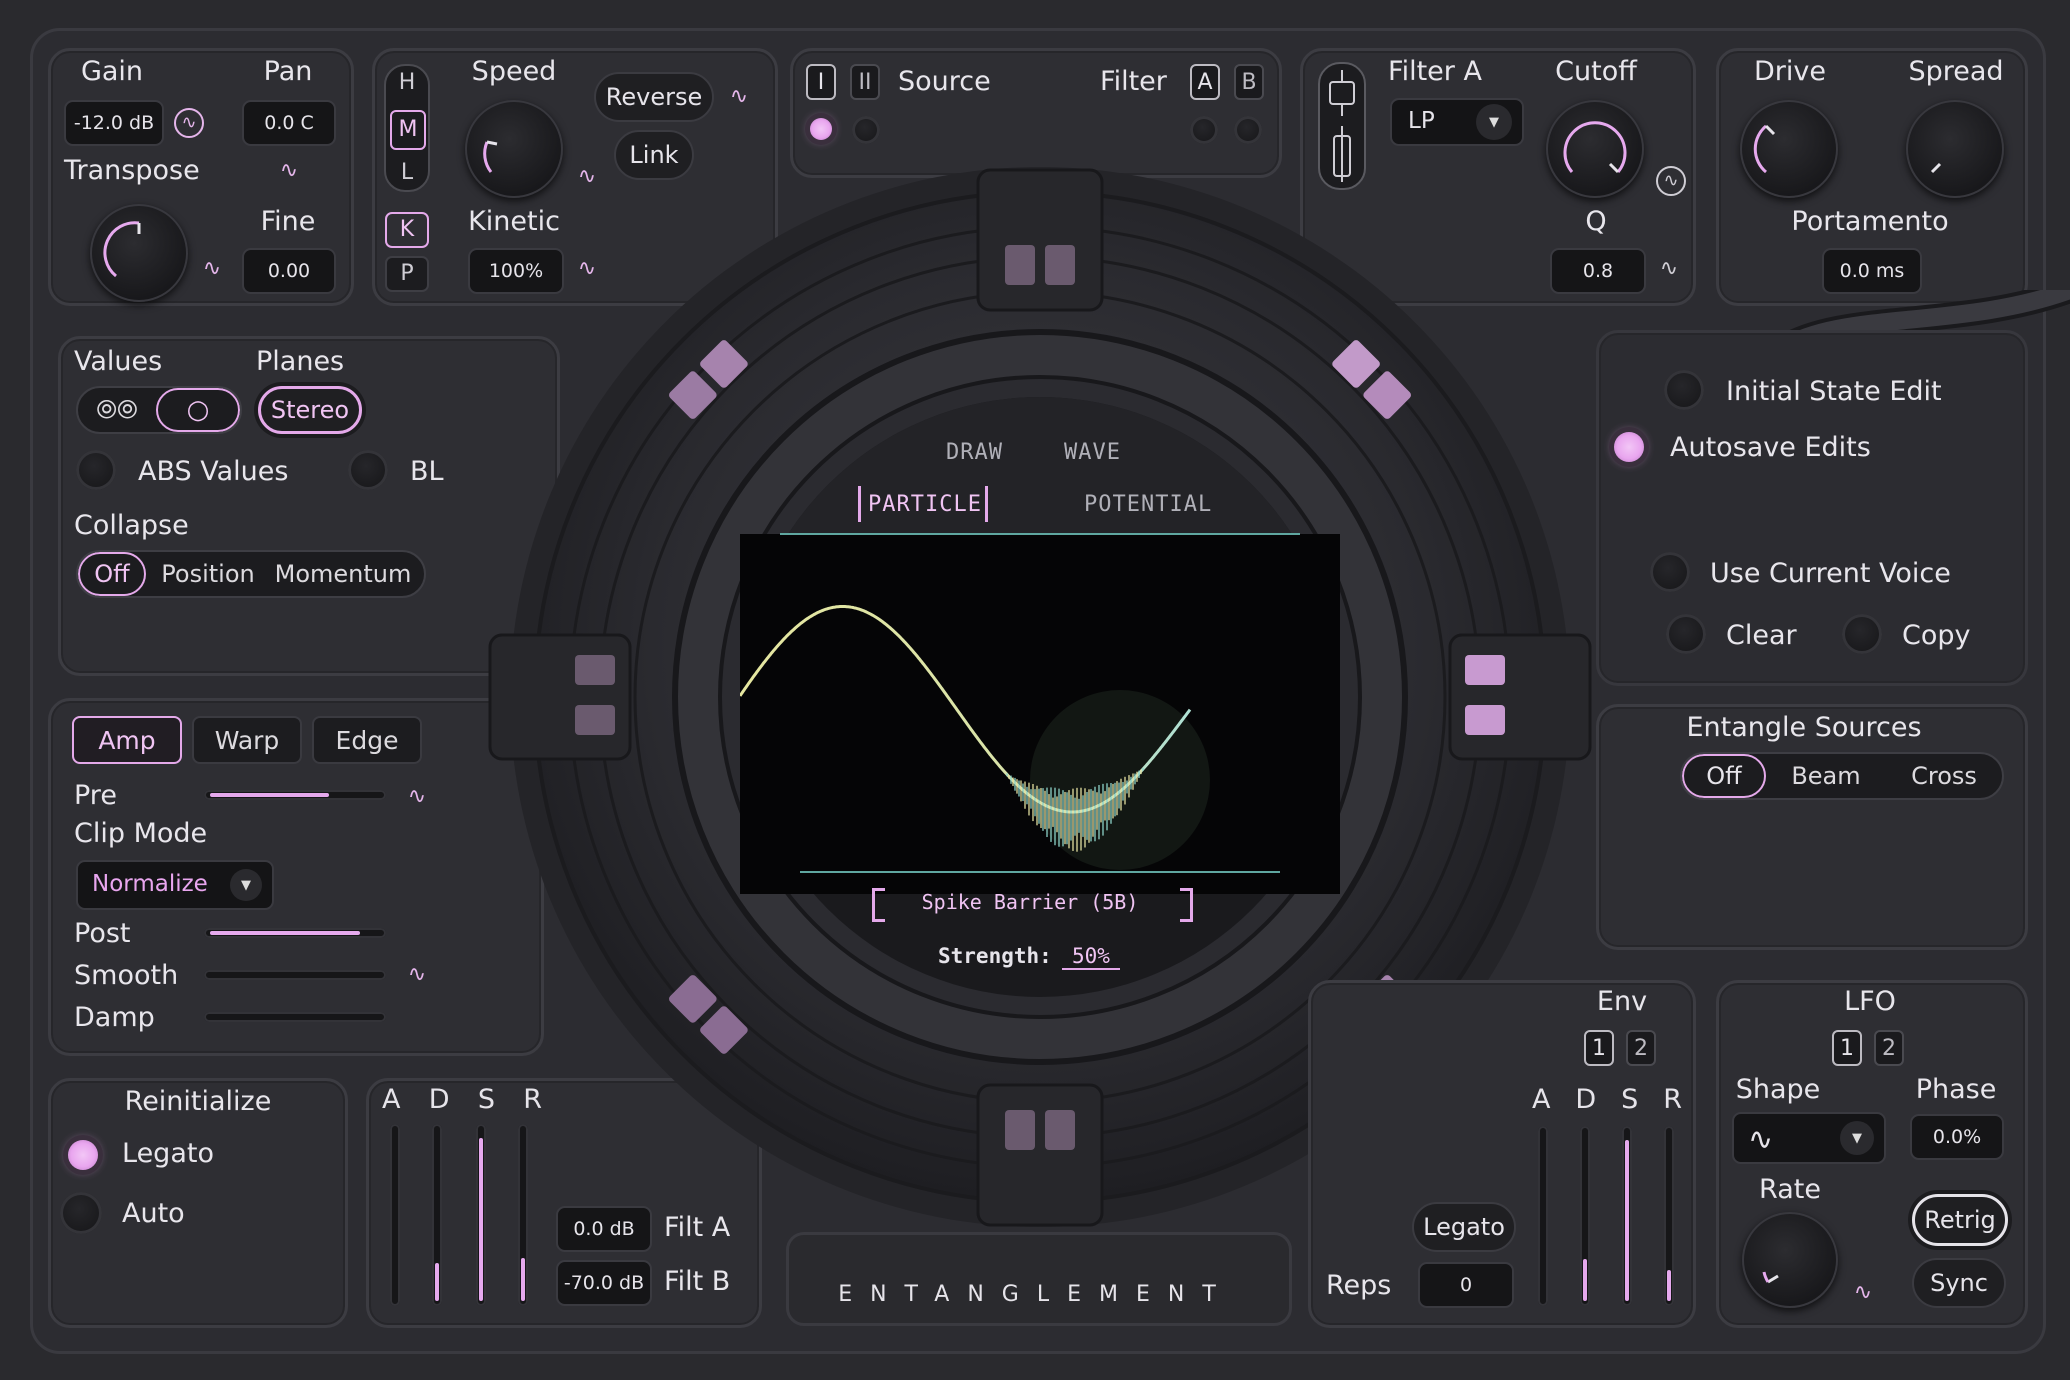  Describe the element at coordinates (408, 130) in the screenshot. I see `hml-m: M` at that location.